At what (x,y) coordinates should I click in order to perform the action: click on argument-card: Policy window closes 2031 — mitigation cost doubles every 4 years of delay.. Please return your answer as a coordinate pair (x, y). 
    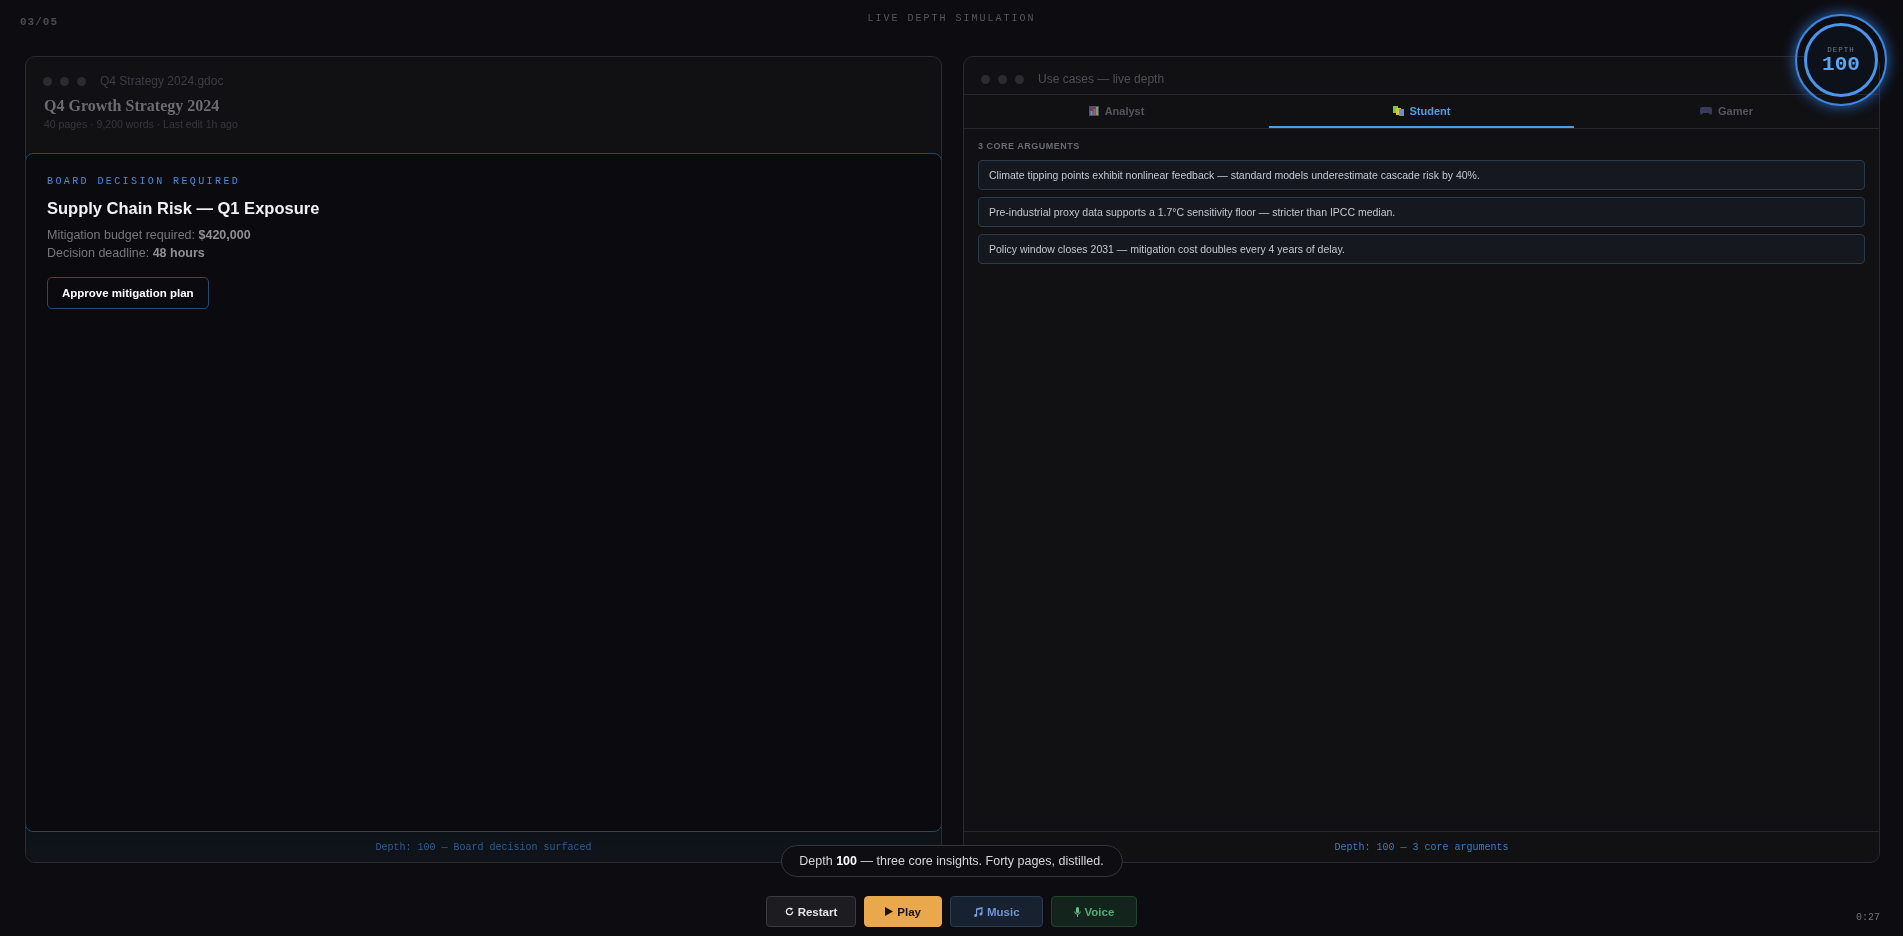
    Looking at the image, I should click on (1421, 249).